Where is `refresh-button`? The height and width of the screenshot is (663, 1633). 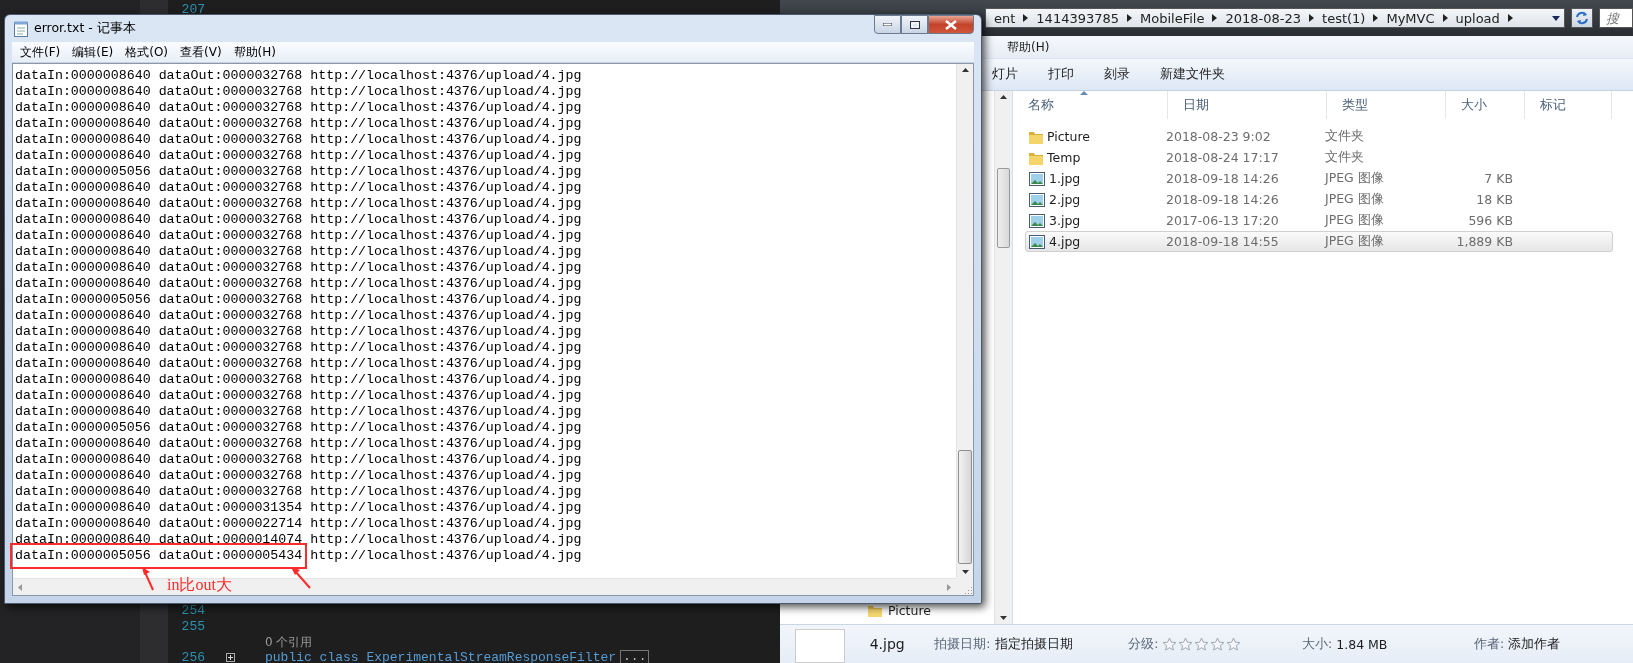
refresh-button is located at coordinates (1582, 18).